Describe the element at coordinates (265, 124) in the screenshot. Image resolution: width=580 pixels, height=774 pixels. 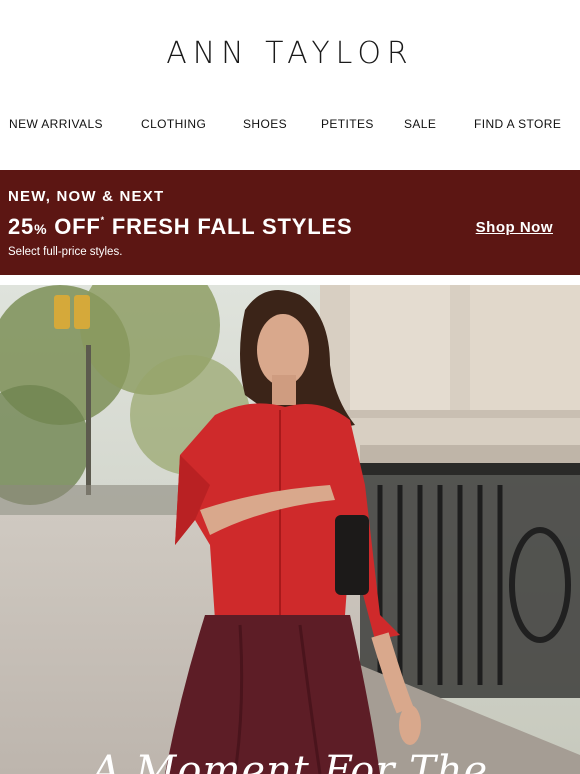
I see `nav-item-shoes: SHOES` at that location.